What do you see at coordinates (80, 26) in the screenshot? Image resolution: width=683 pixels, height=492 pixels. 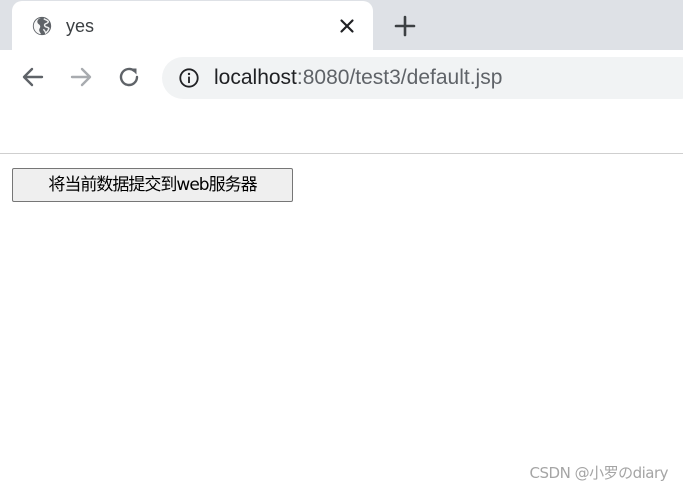 I see `tab-title: yes` at bounding box center [80, 26].